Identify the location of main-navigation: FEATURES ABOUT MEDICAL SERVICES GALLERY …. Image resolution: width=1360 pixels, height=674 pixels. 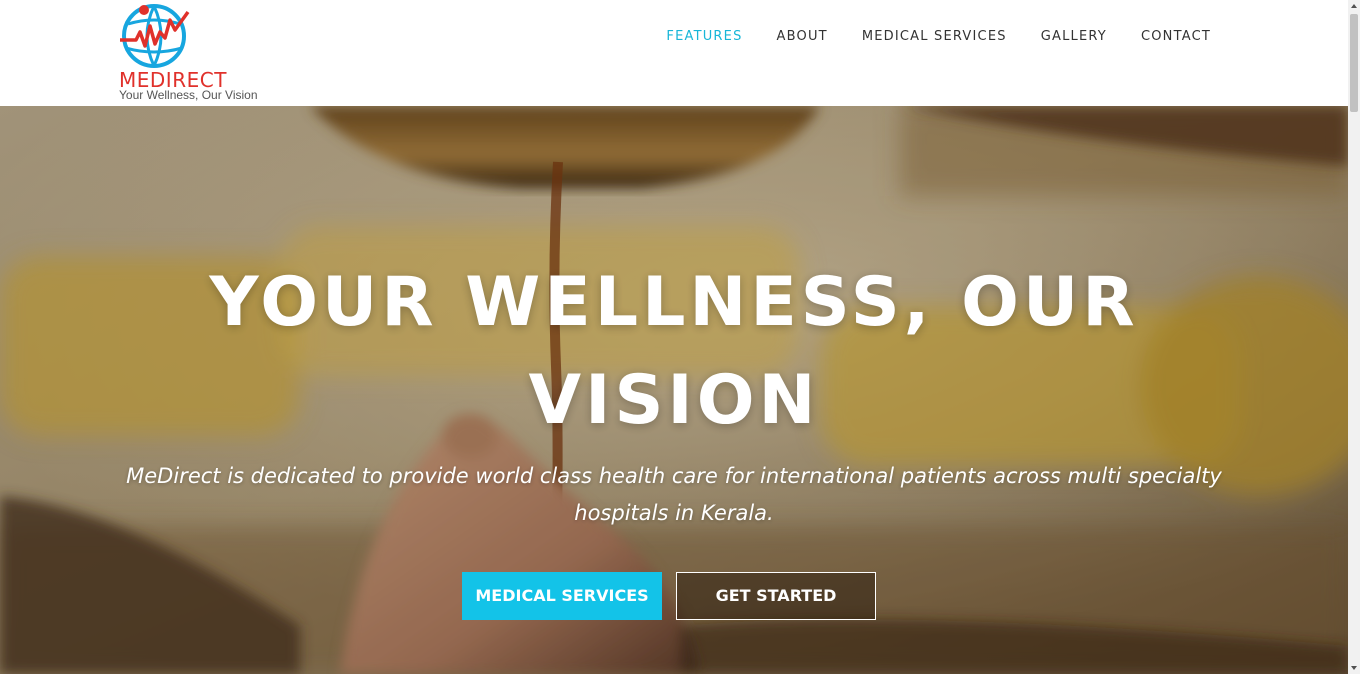
(938, 37).